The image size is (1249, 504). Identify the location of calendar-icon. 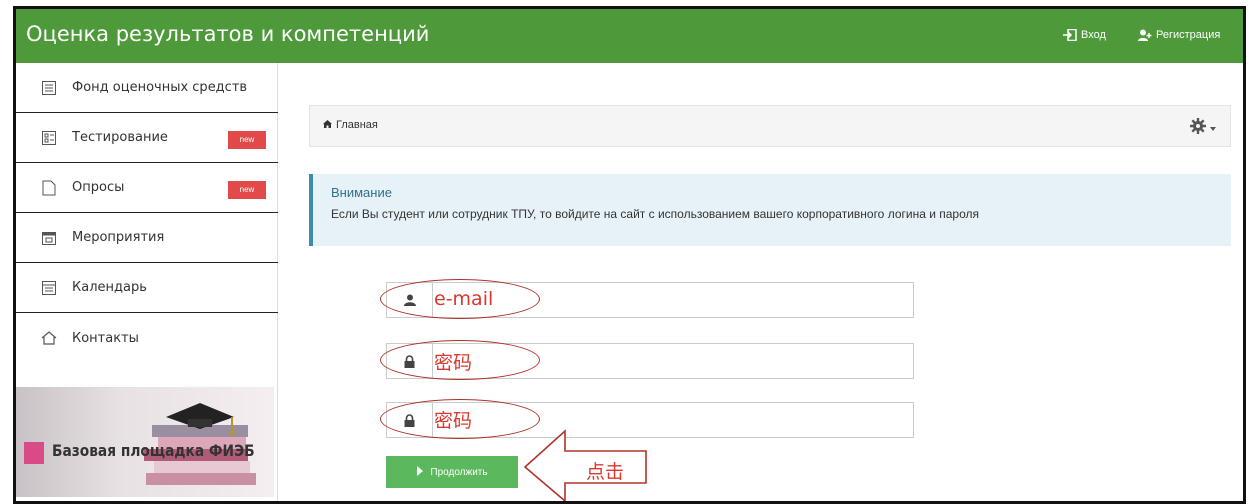
(49, 238).